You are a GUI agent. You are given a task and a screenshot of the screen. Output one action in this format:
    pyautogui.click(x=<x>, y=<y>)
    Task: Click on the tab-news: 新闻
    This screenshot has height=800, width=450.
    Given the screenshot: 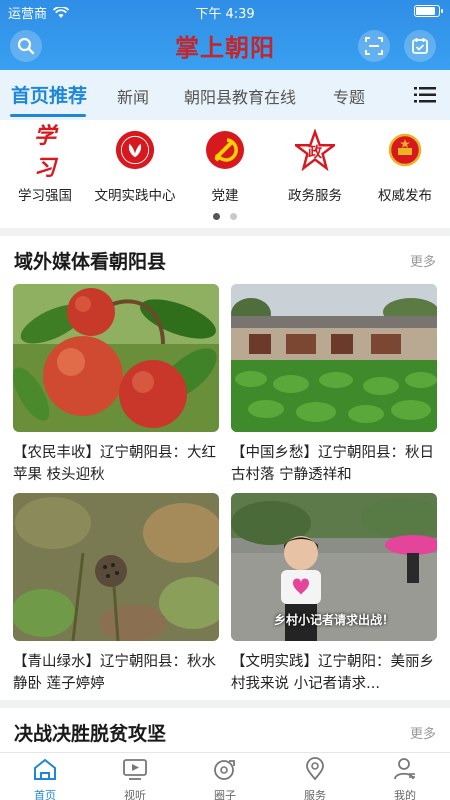 What is the action you would take?
    pyautogui.click(x=133, y=96)
    